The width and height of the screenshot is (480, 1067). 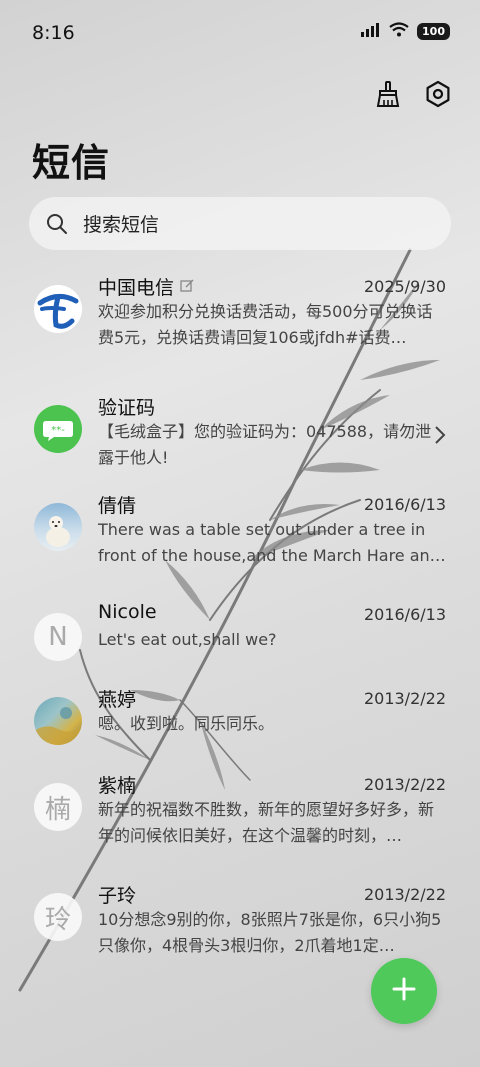 What do you see at coordinates (240, 223) in the screenshot?
I see `search-bar: 搜索短信` at bounding box center [240, 223].